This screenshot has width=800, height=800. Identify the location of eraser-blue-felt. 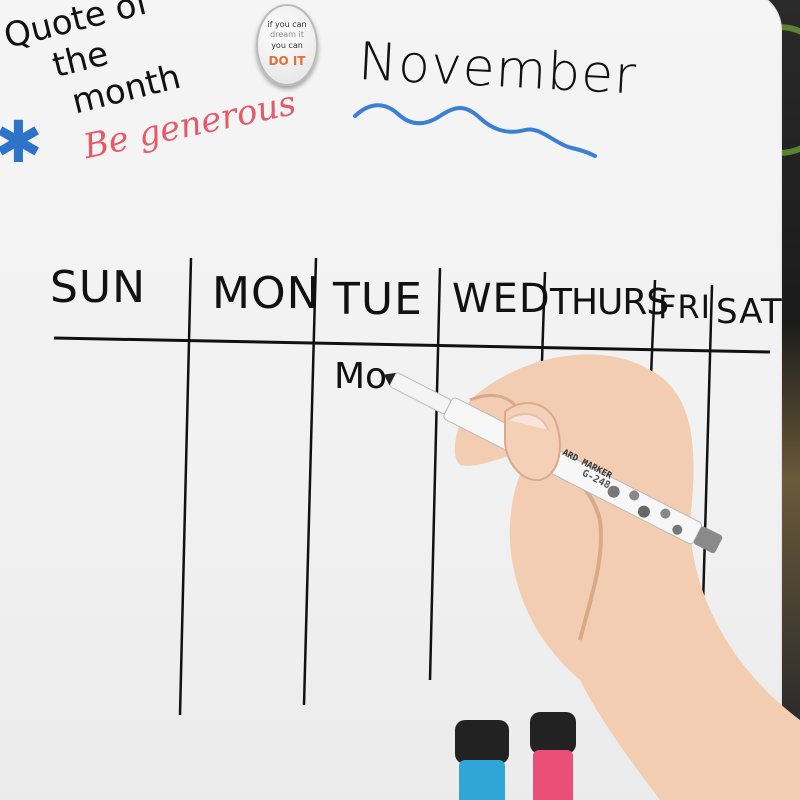
(482, 742).